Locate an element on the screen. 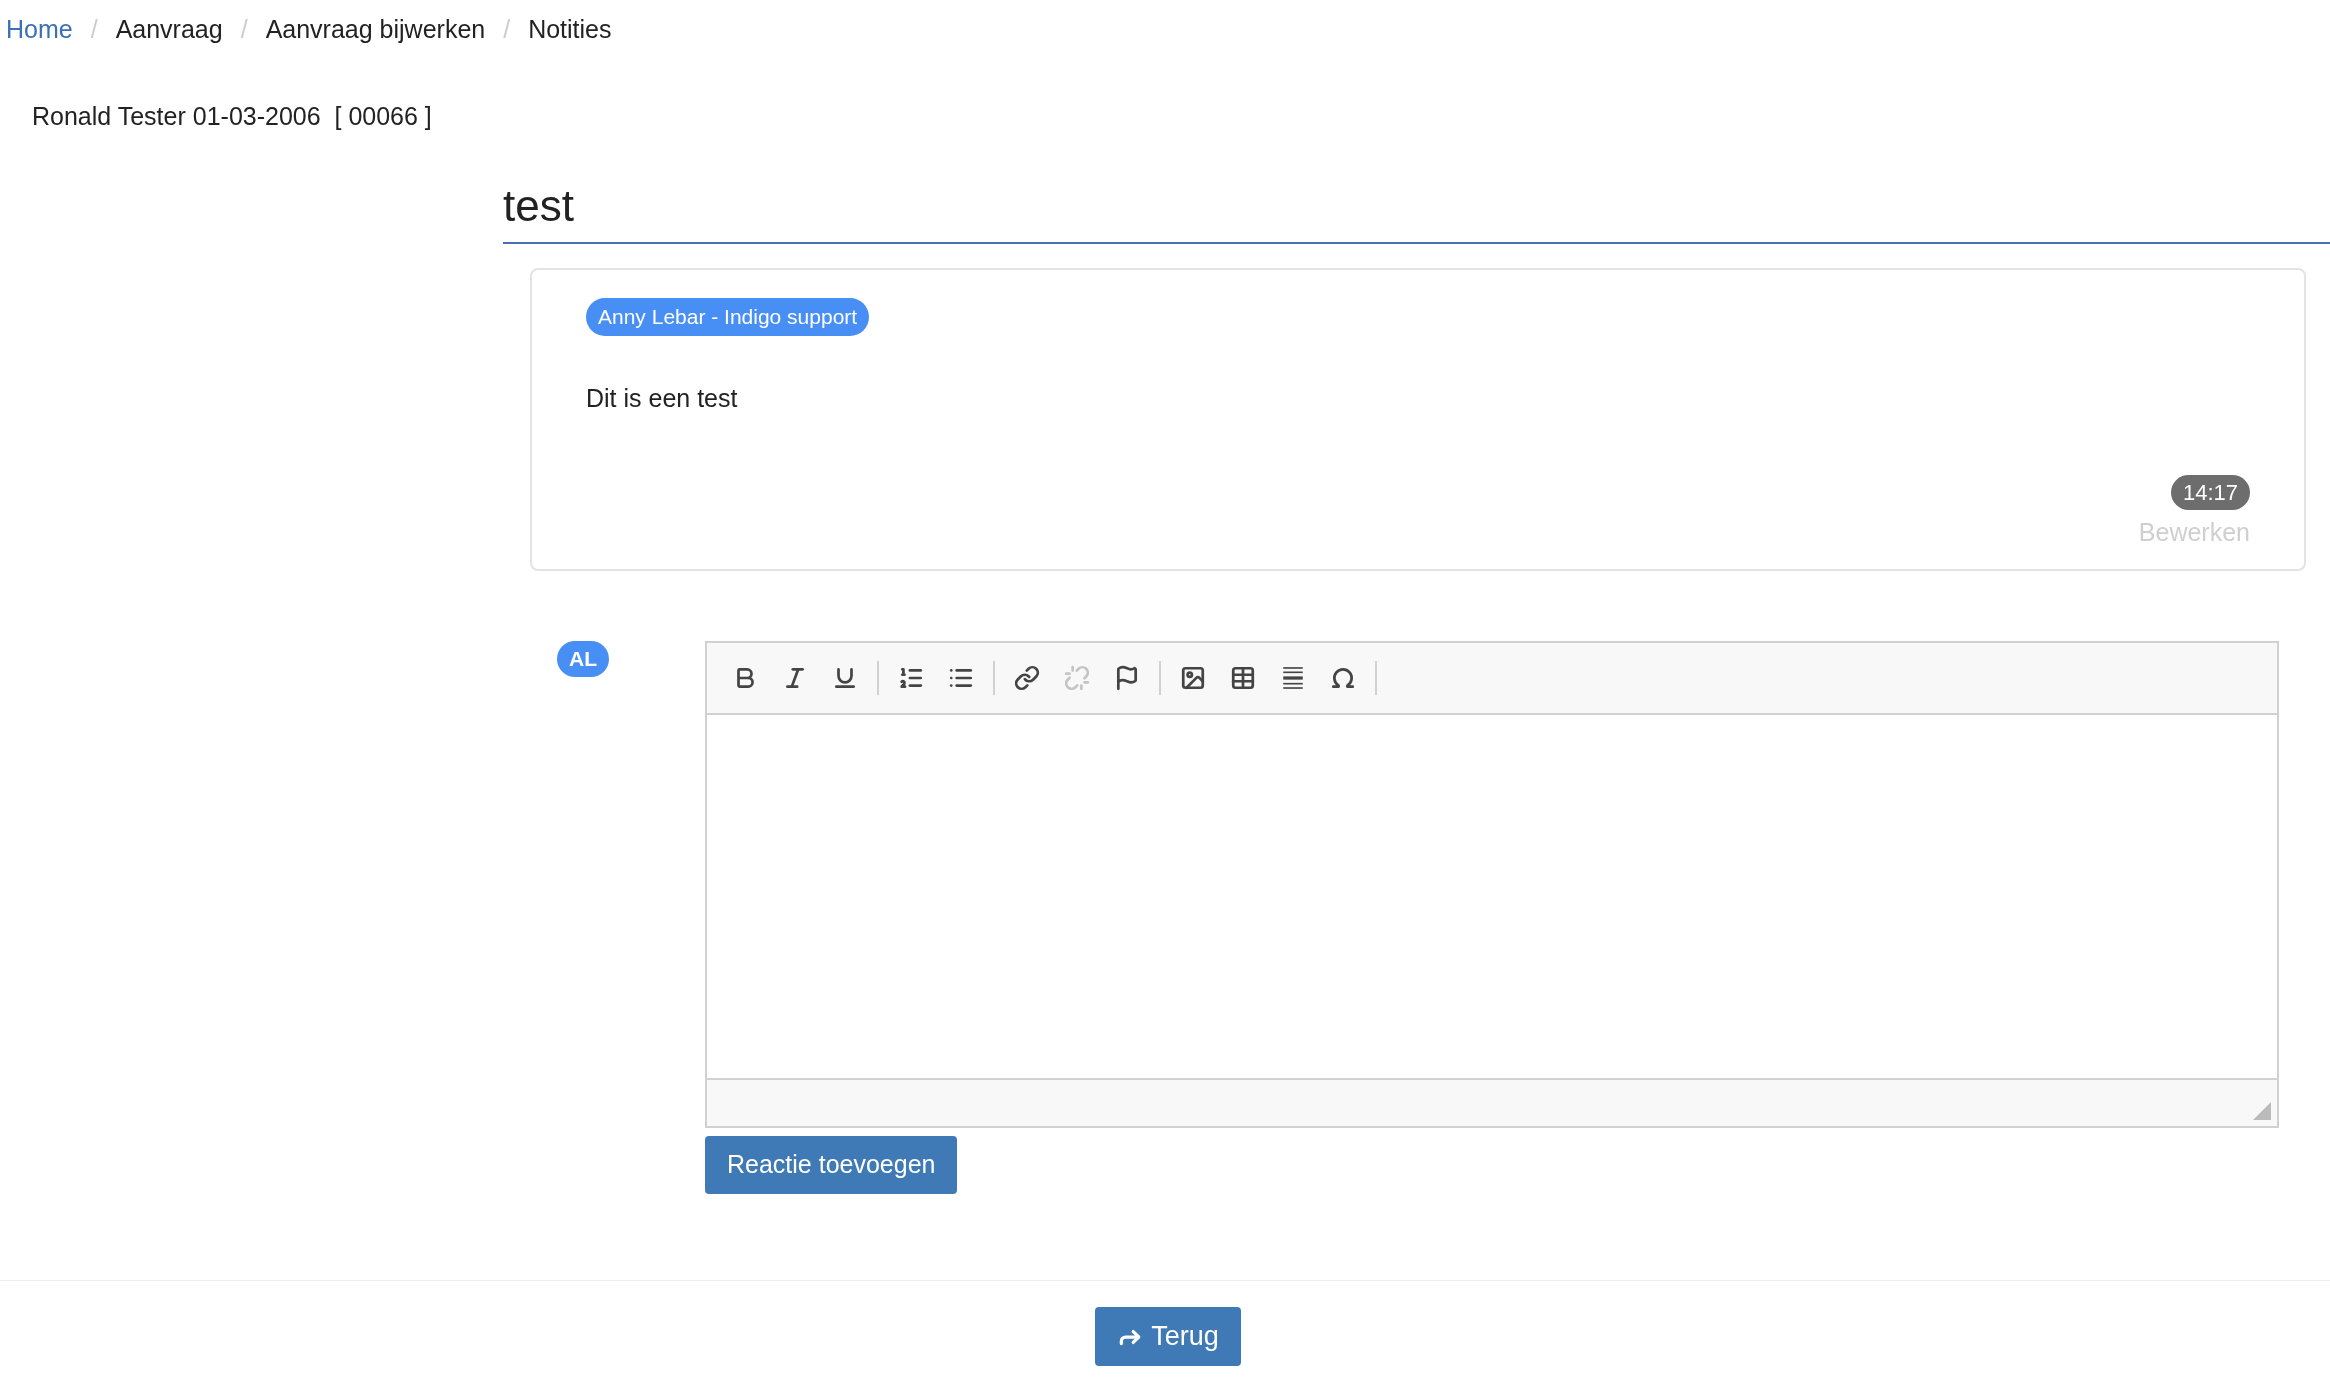  note-text: Dit is een test is located at coordinates (662, 398).